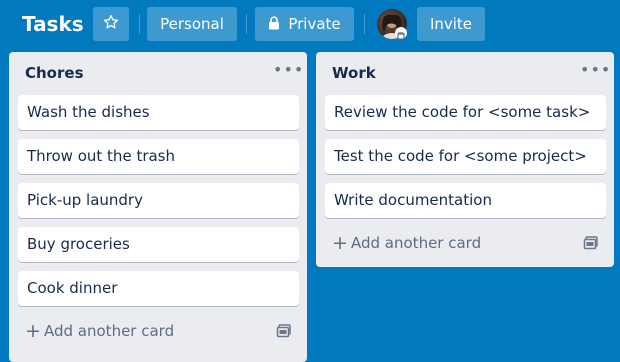  Describe the element at coordinates (314, 24) in the screenshot. I see `privacy-label: Private` at that location.